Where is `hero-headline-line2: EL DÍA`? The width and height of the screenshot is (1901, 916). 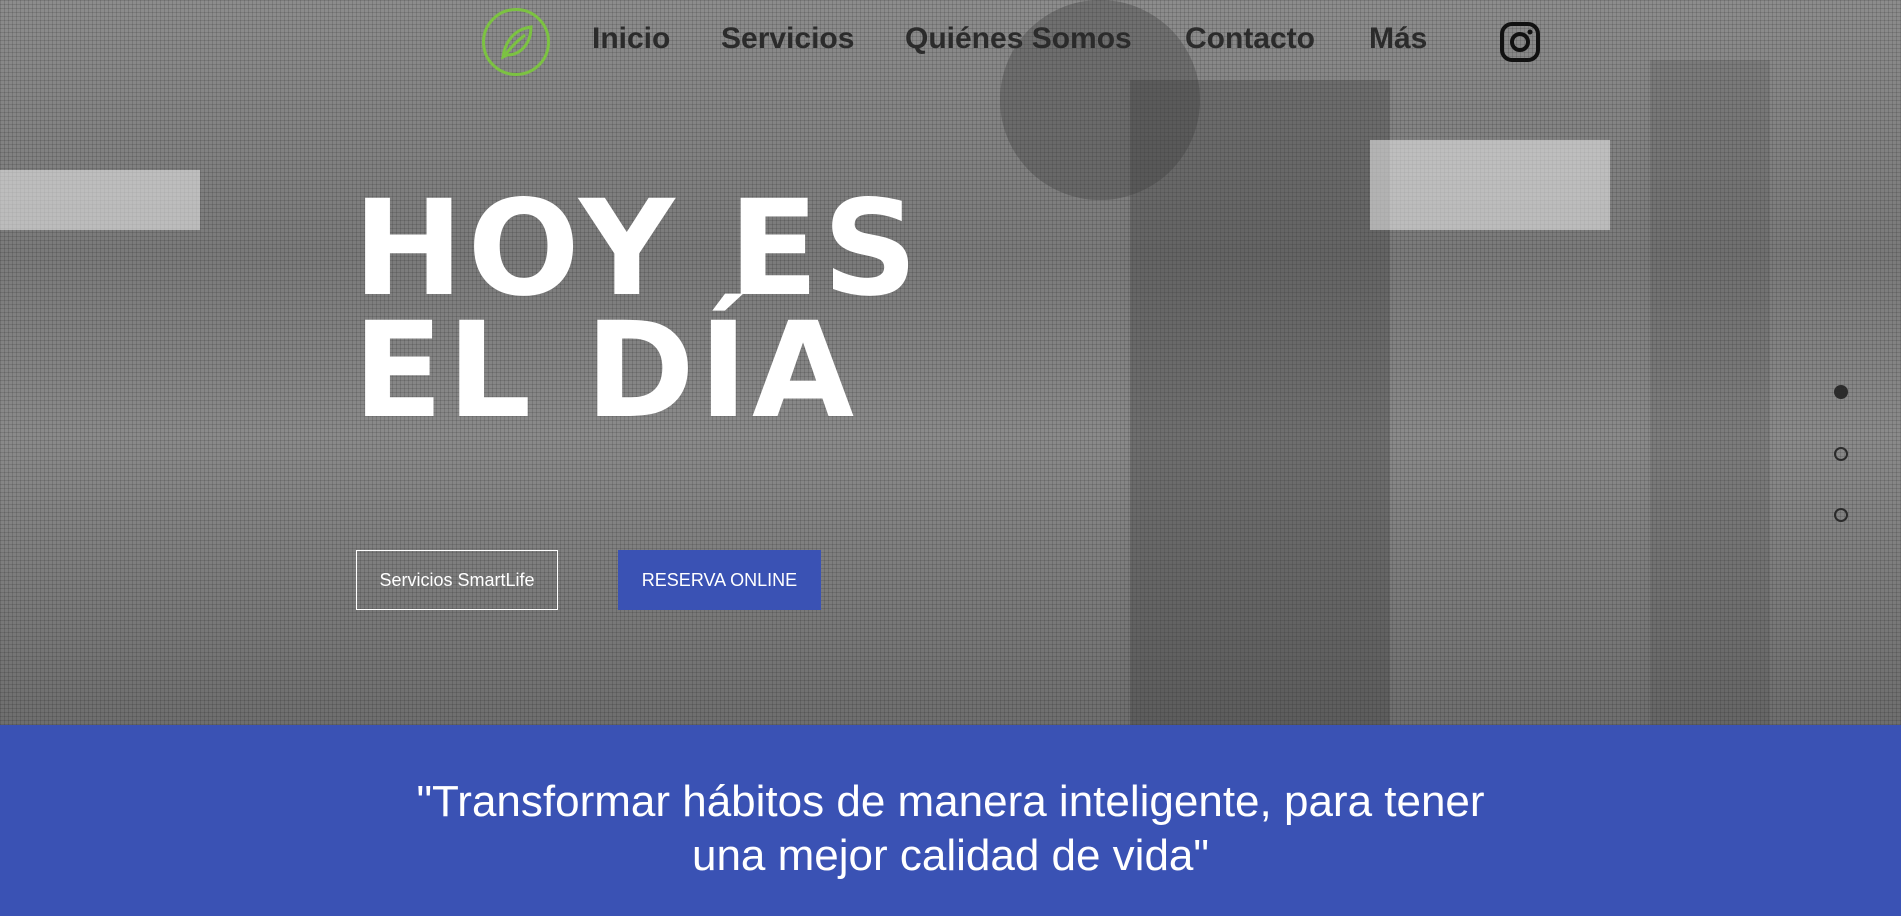 hero-headline-line2: EL DÍA is located at coordinates (606, 371).